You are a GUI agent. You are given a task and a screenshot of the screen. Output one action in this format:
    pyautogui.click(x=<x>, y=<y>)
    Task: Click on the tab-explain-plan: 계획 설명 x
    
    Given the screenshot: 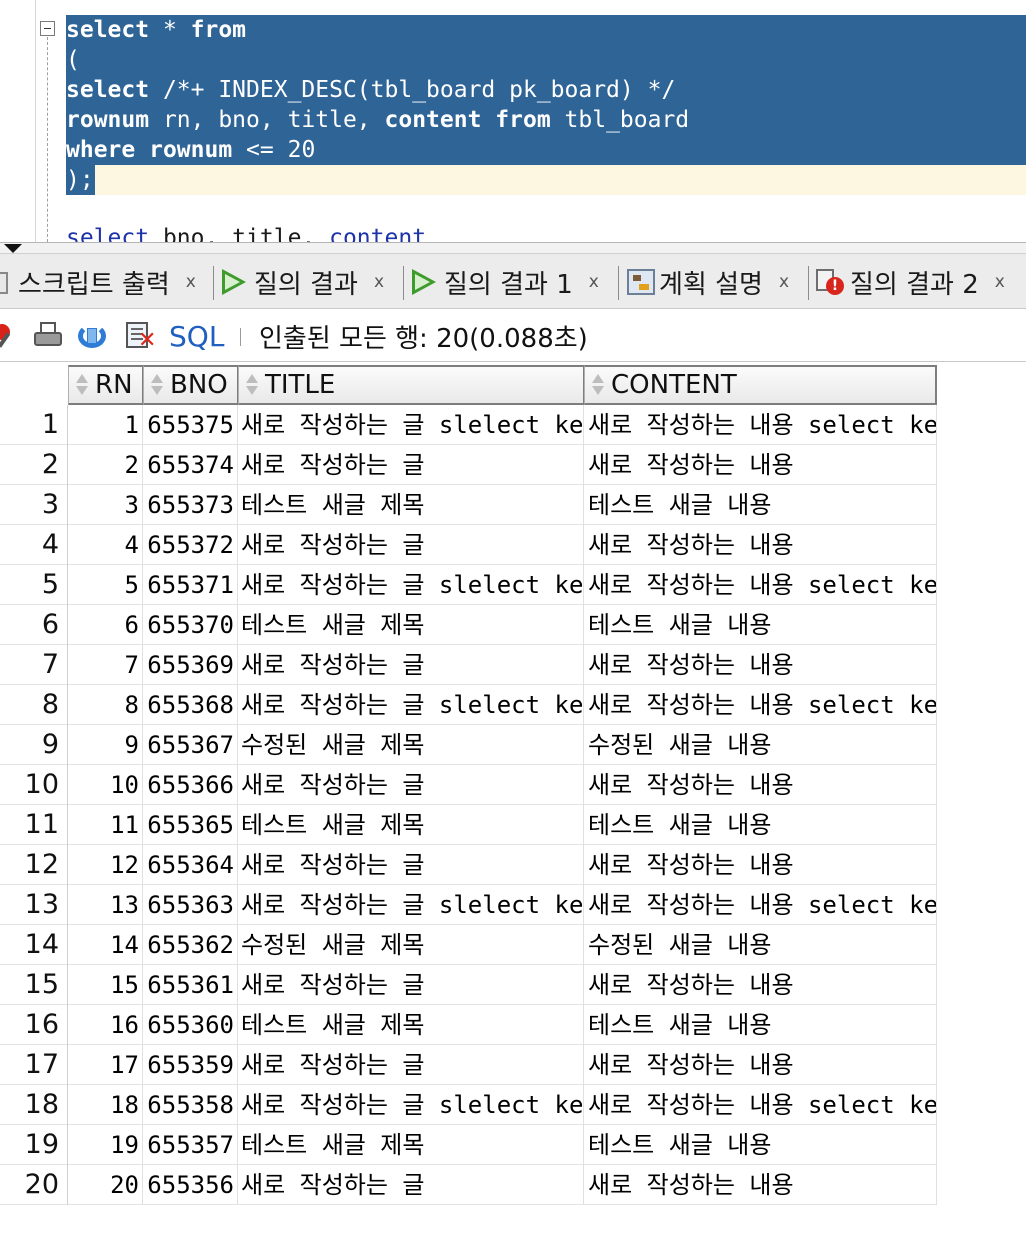 What is the action you would take?
    pyautogui.click(x=708, y=282)
    